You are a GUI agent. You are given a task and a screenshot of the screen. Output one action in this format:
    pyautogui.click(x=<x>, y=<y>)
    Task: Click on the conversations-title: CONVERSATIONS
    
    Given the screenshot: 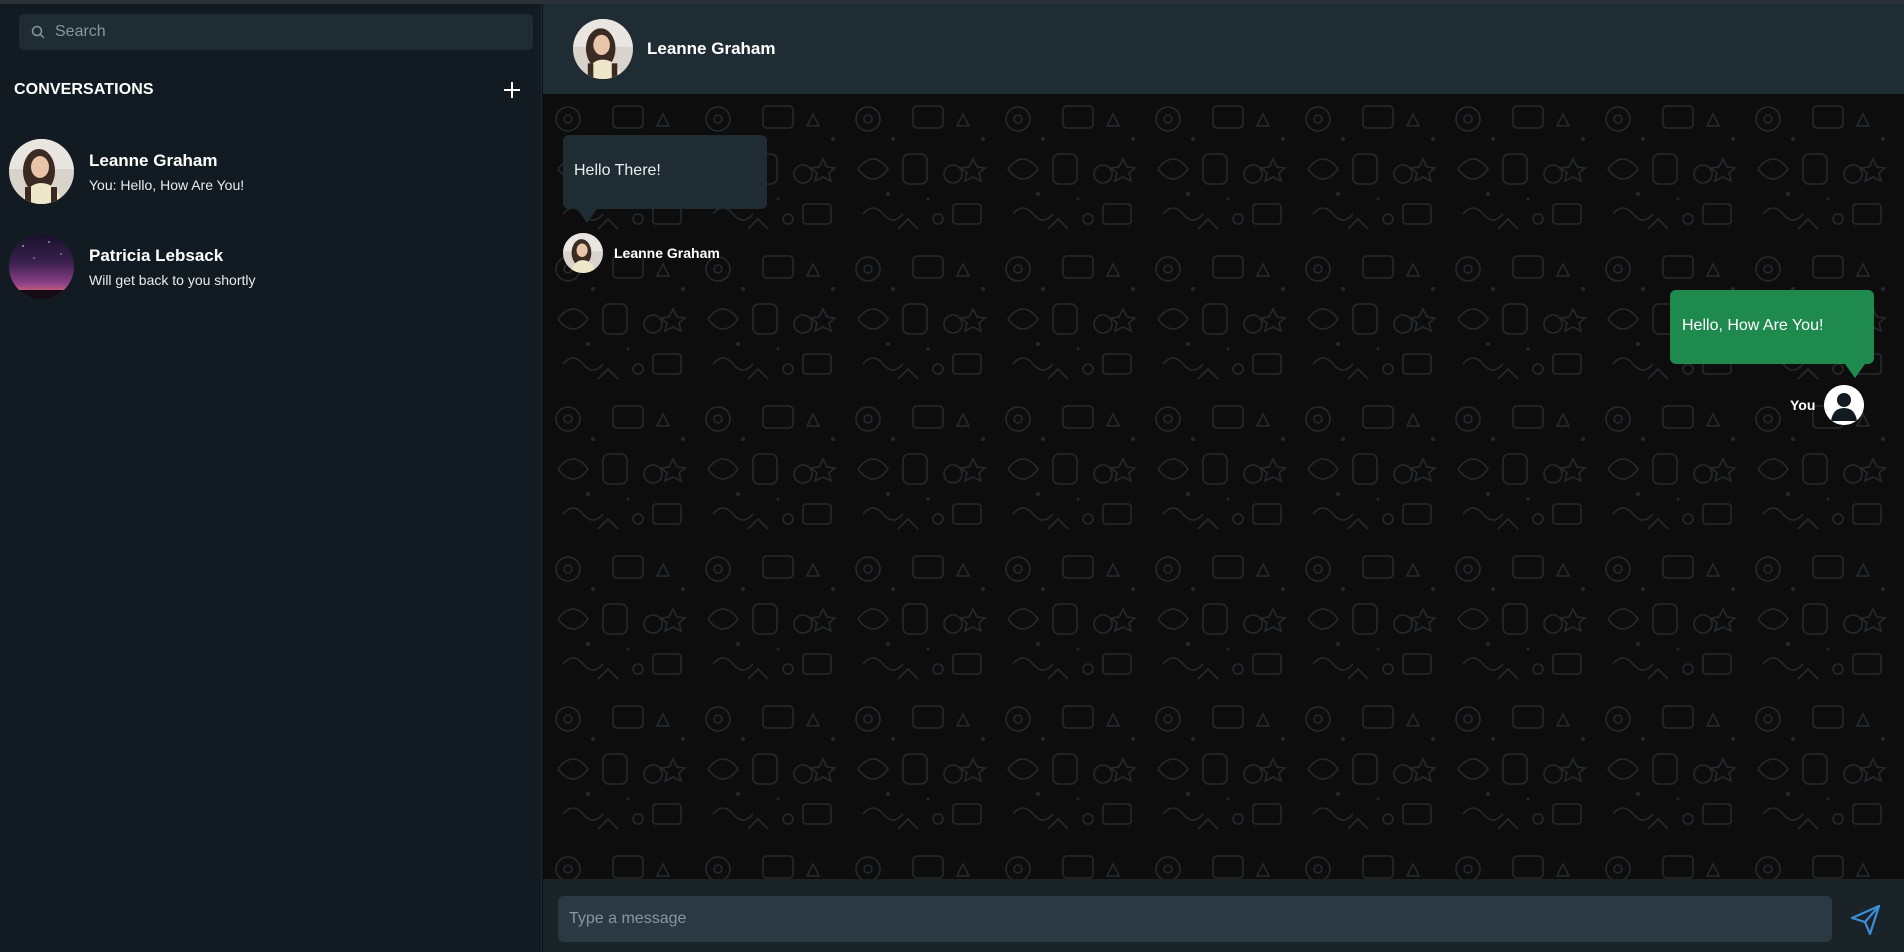 What is the action you would take?
    pyautogui.click(x=84, y=89)
    